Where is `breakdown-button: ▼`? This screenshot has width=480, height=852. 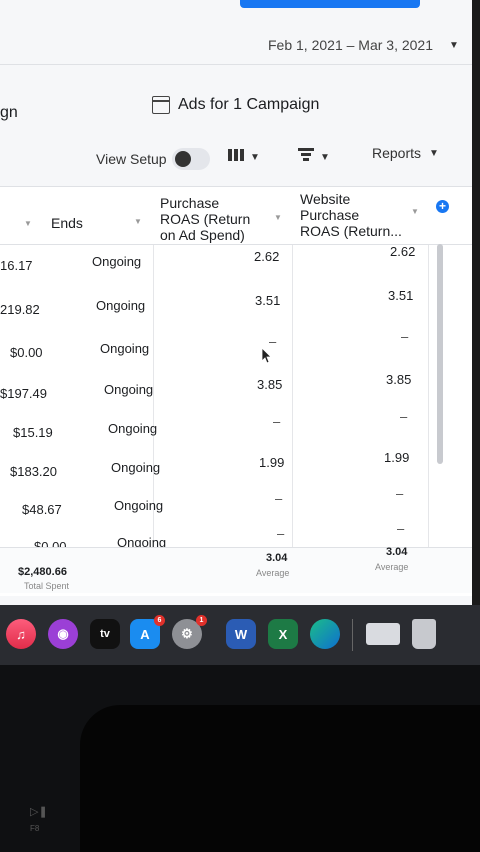
breakdown-button: ▼ is located at coordinates (314, 157).